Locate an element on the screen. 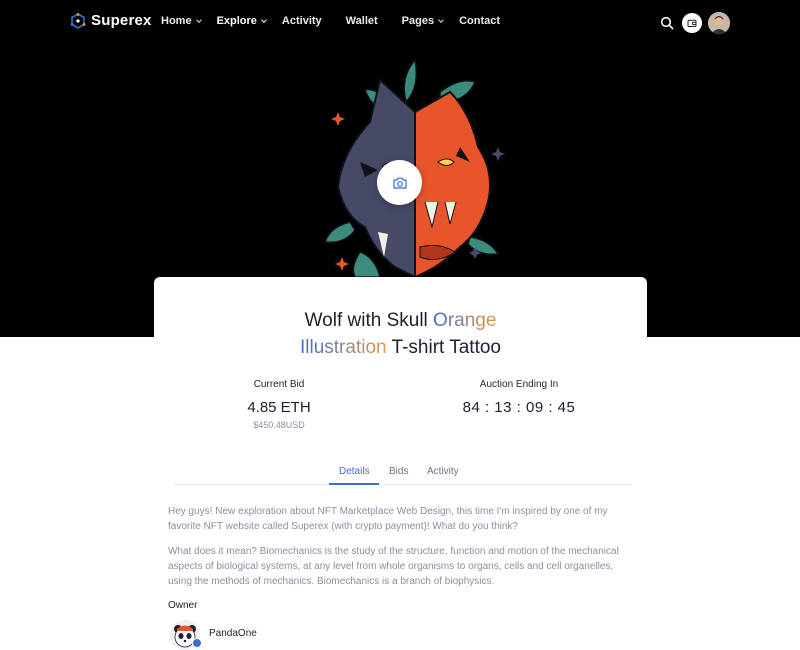 This screenshot has width=800, height=650. wallet-icon is located at coordinates (692, 23).